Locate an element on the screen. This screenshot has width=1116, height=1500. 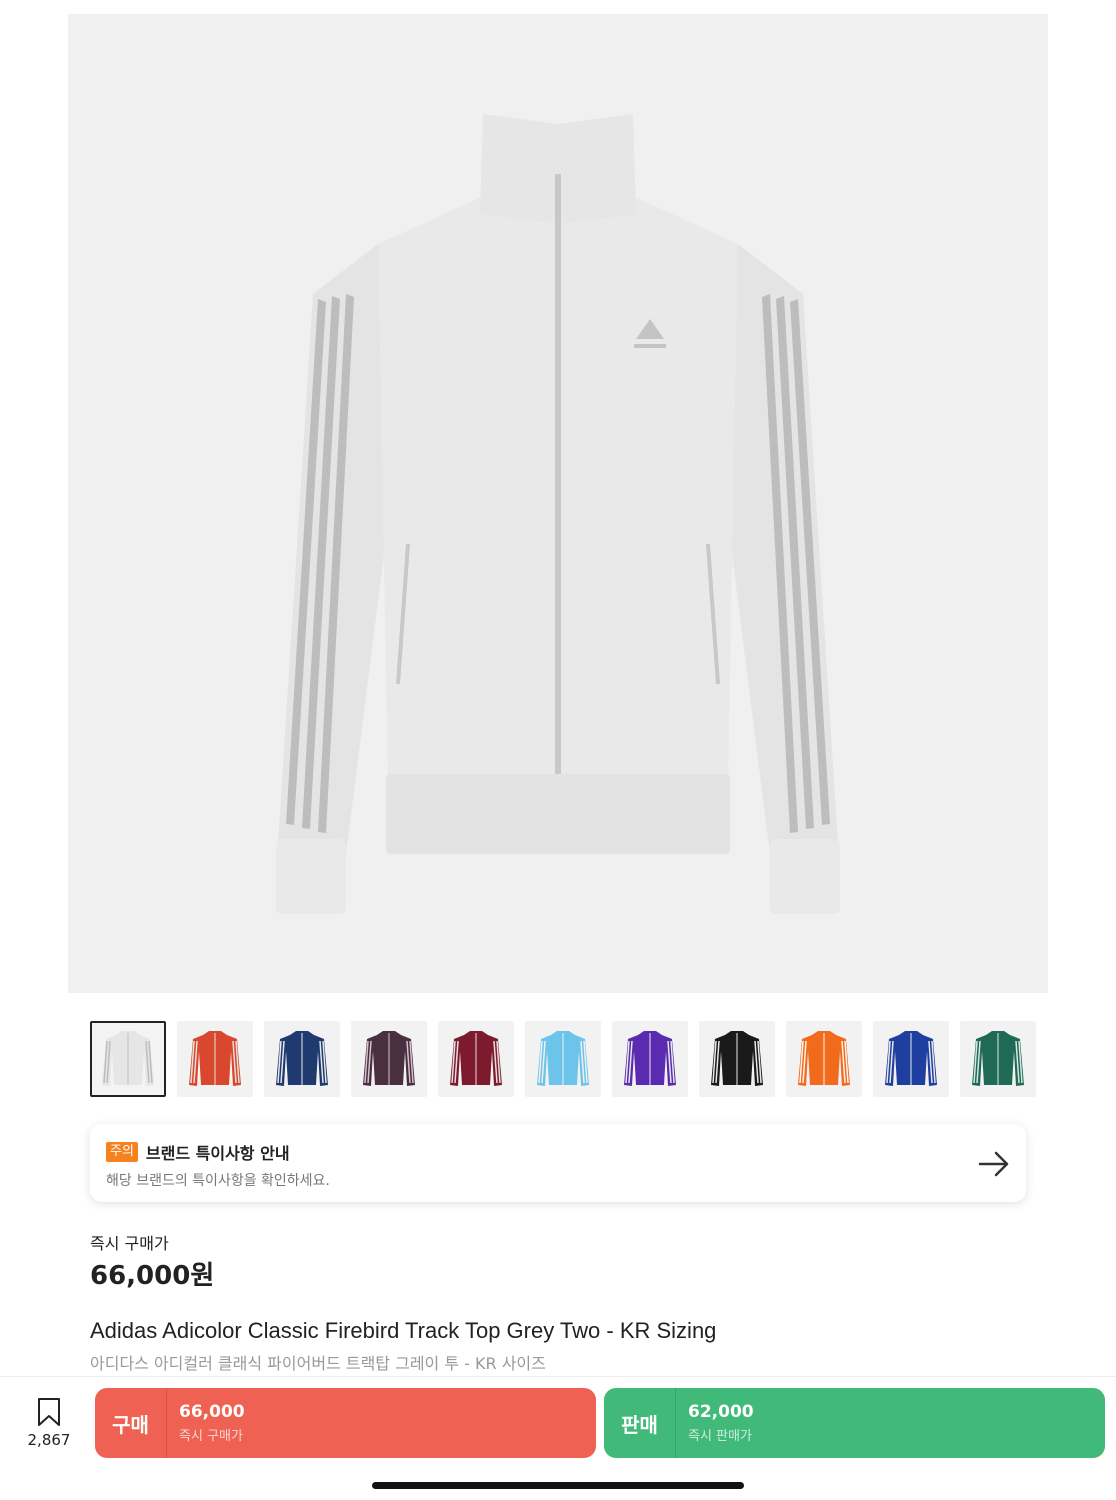
brand-notice-banner: 주의 브랜드 특이사항 안내 해당 브랜드의 특이사항을 확인하세요. is located at coordinates (558, 1163).